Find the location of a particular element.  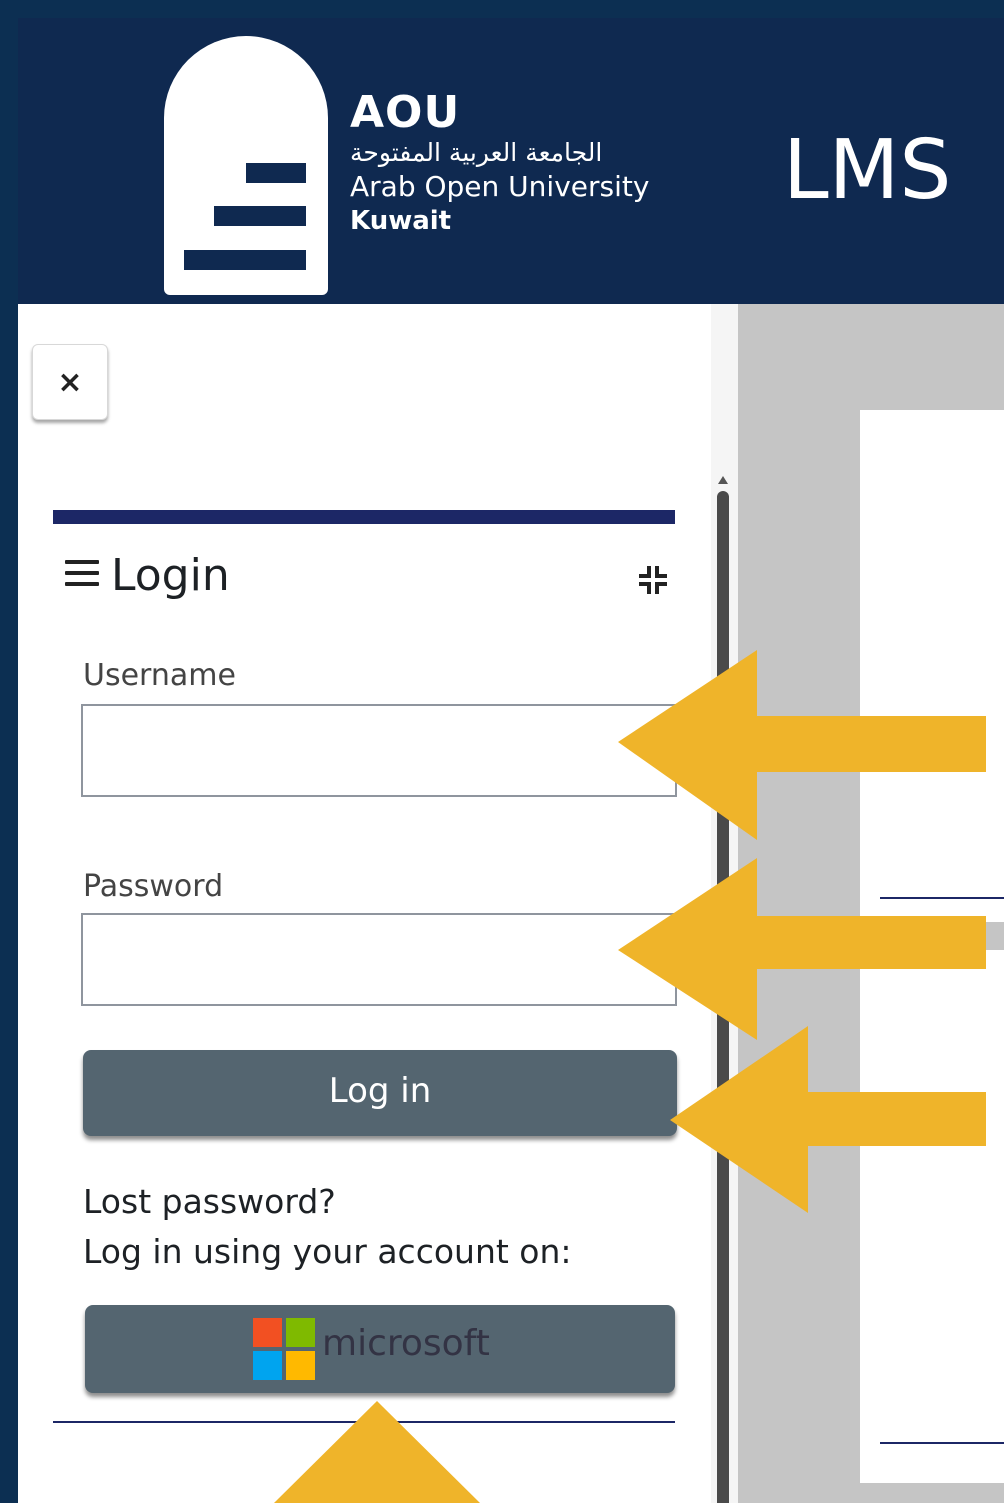

arrow-to-password is located at coordinates (802, 949).